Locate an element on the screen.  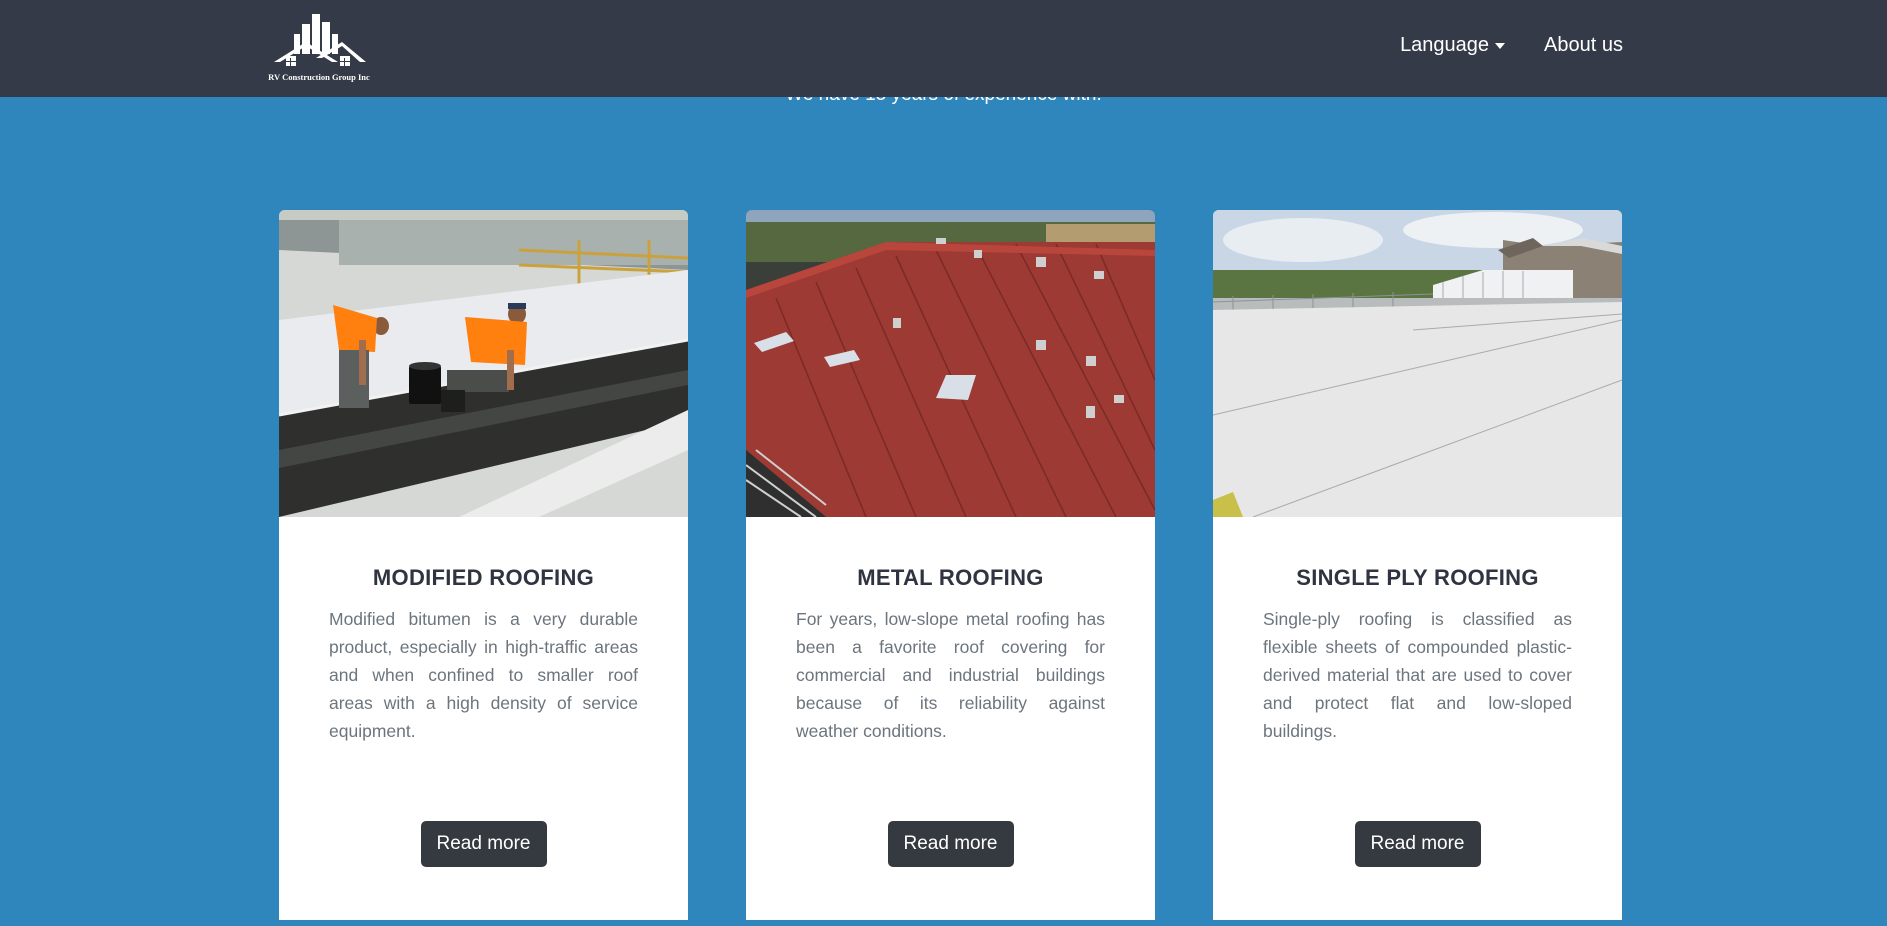
card-title: MODIFIED ROOFING is located at coordinates (483, 577).